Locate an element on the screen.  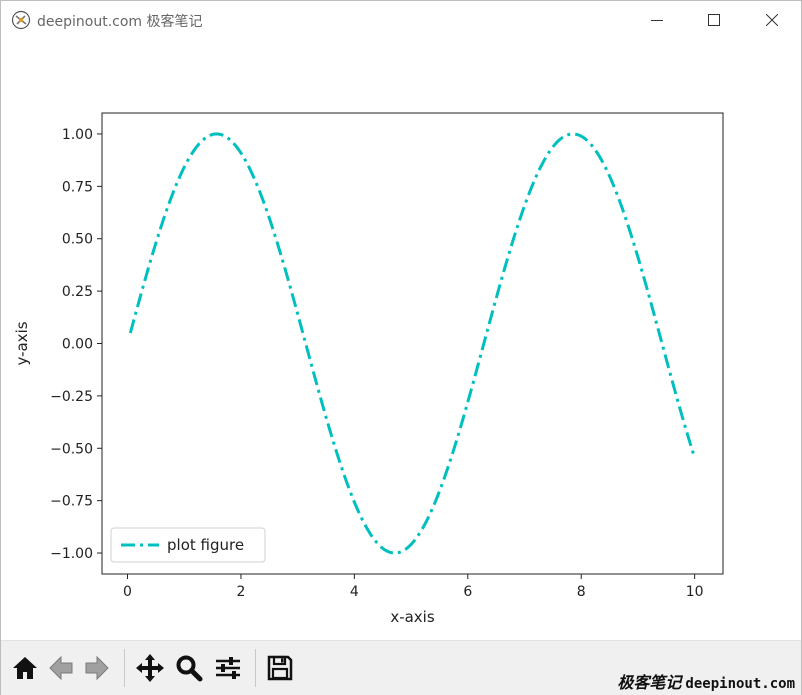
magnifier-icon is located at coordinates (189, 668).